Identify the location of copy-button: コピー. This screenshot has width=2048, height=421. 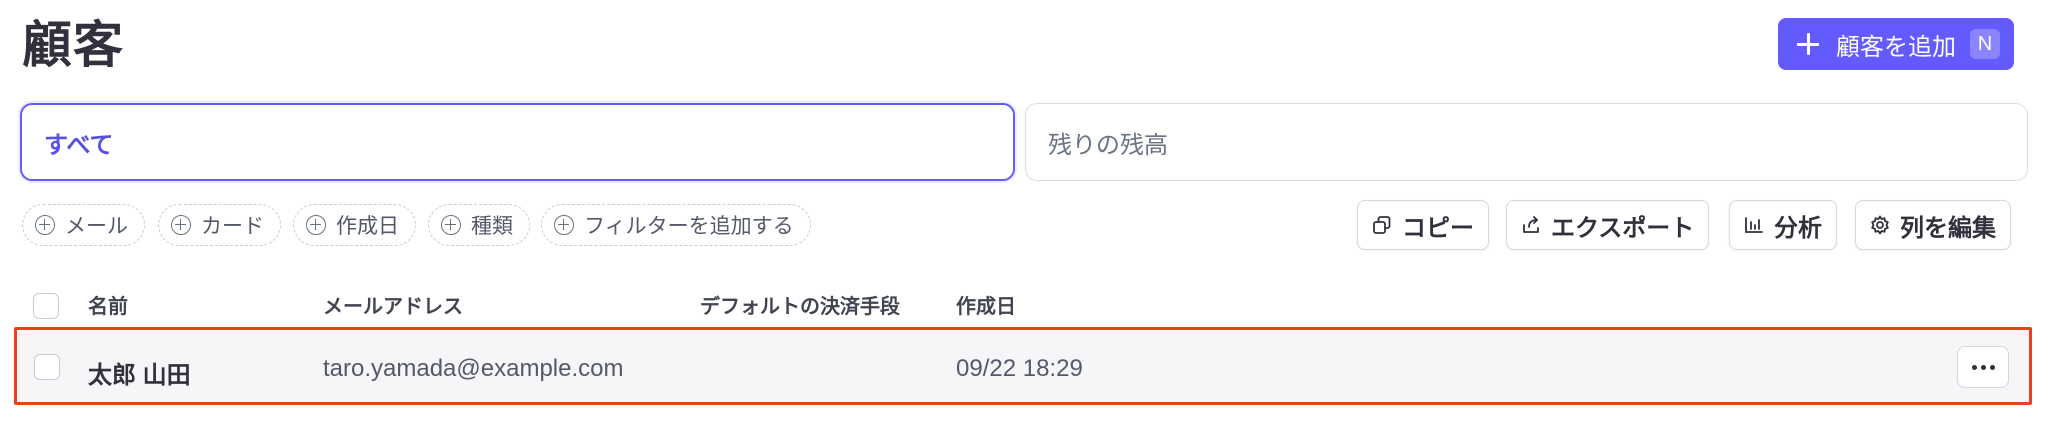
(1423, 225).